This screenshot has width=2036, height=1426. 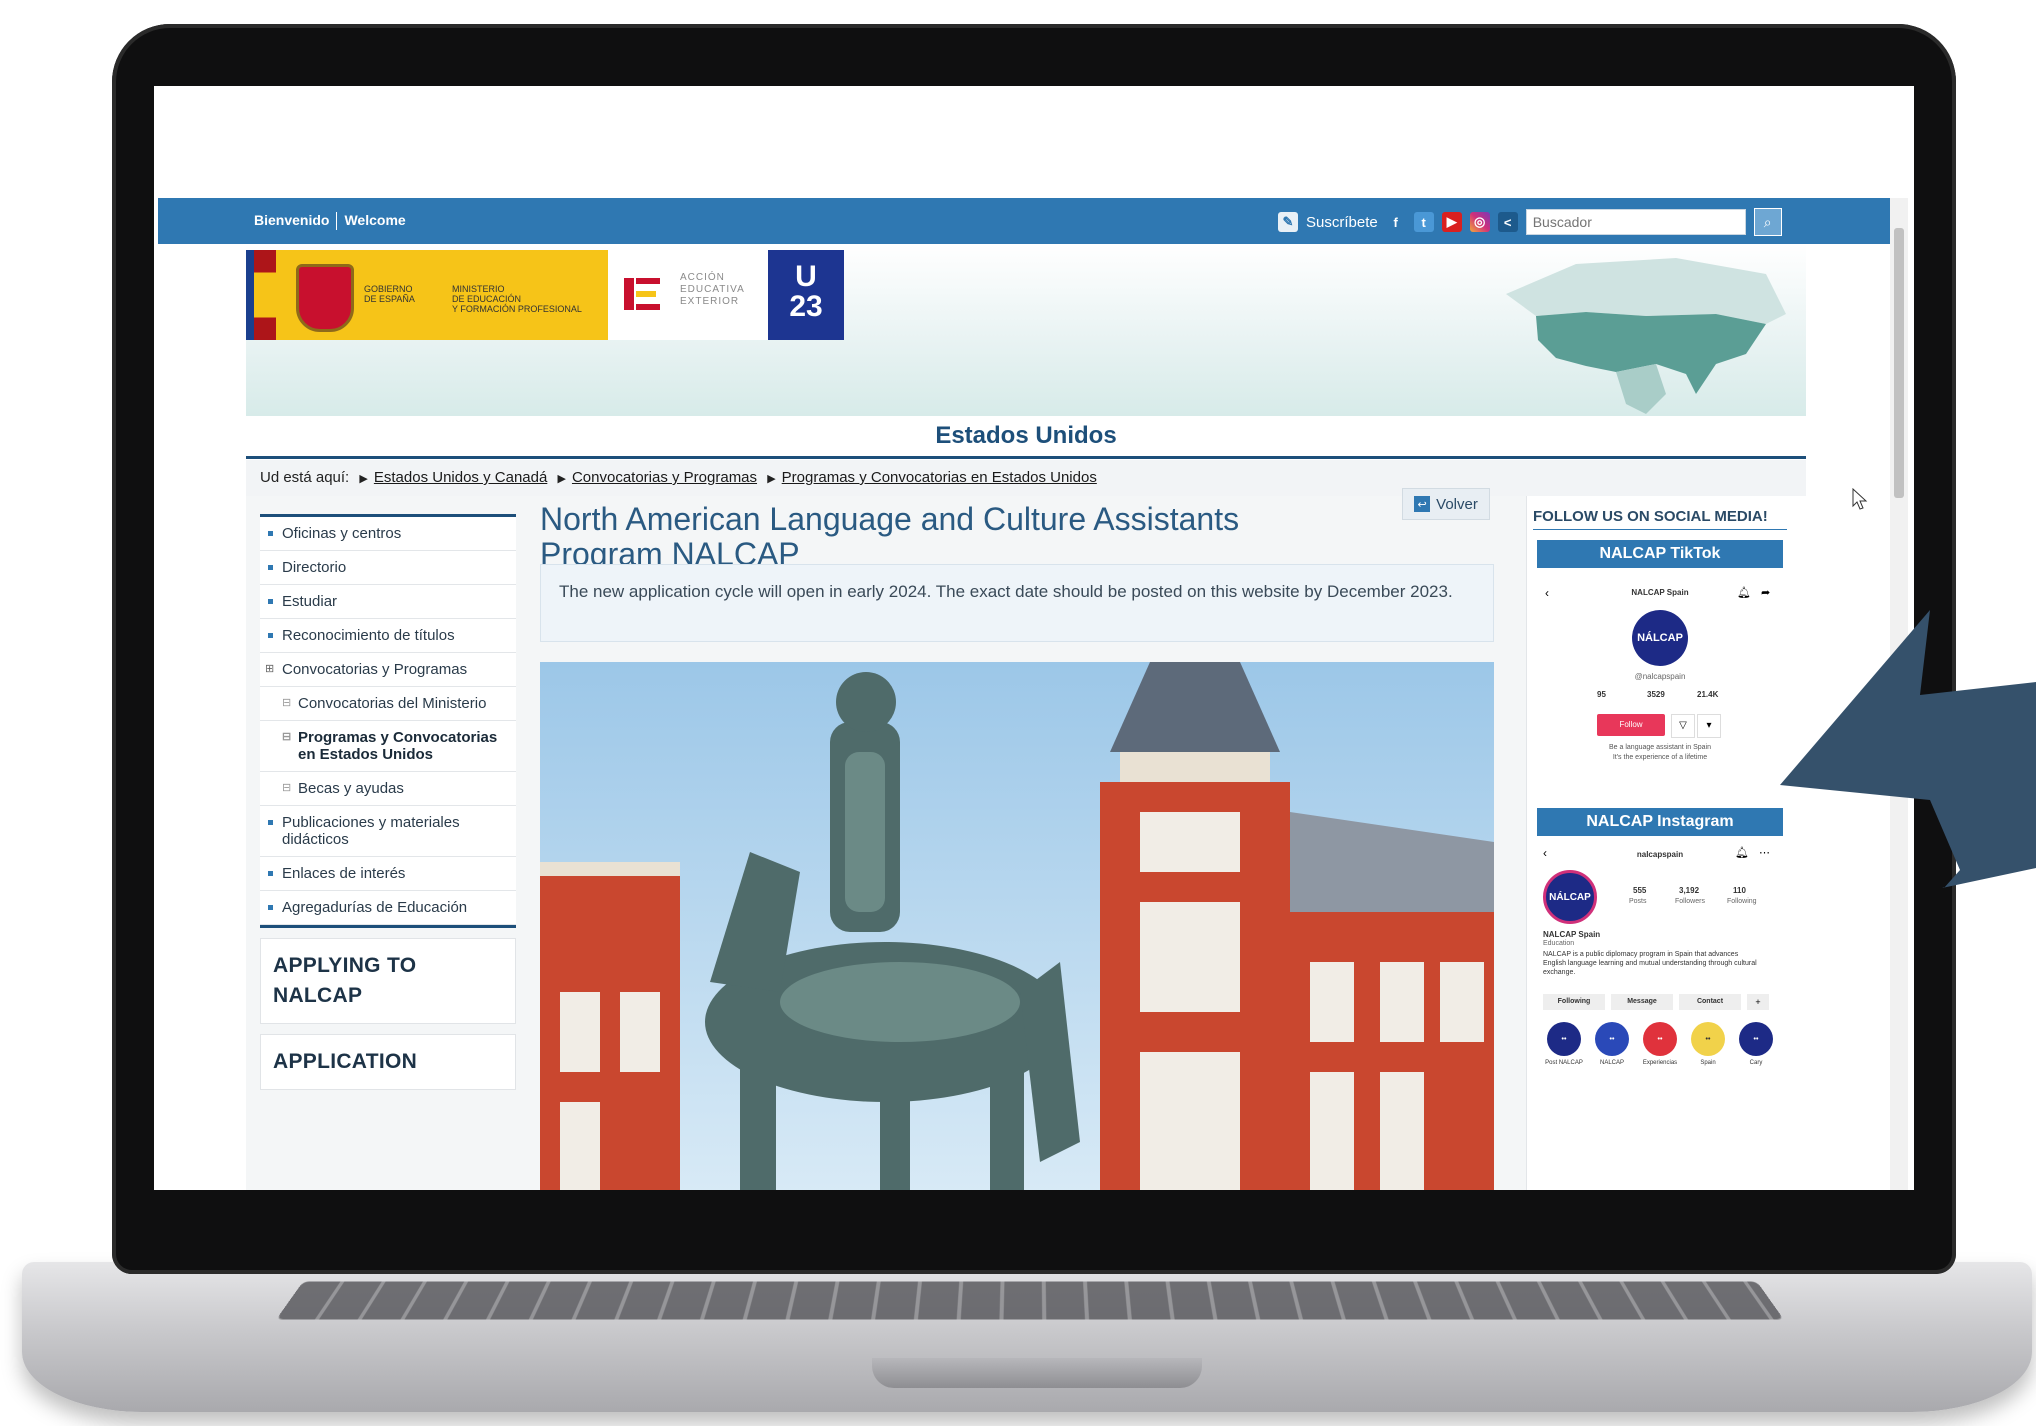 What do you see at coordinates (1646, 336) in the screenshot?
I see `north-america-map` at bounding box center [1646, 336].